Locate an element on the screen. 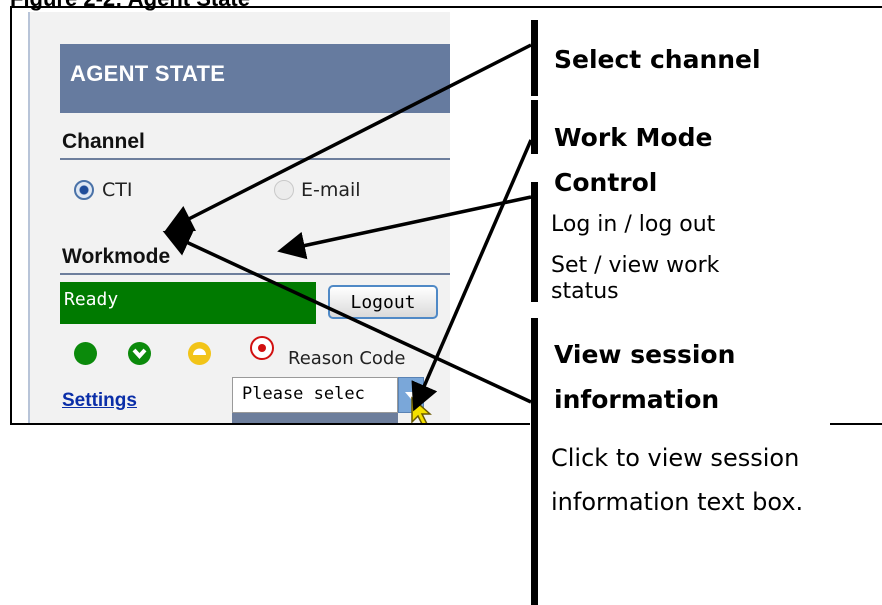 The image size is (882, 605). arrow-session-info is located at coordinates (347, 317).